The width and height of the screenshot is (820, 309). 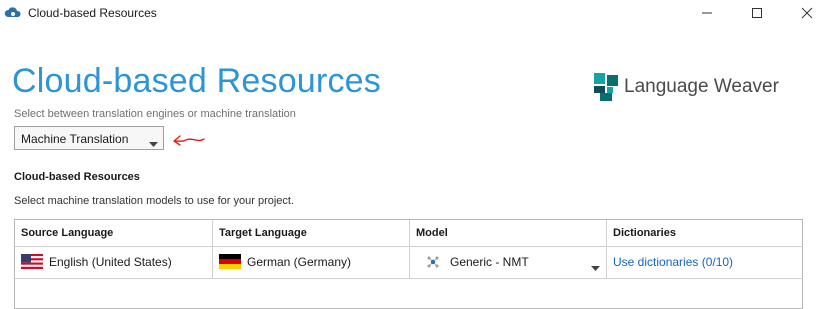 What do you see at coordinates (32, 261) in the screenshot?
I see `us-flag-icon` at bounding box center [32, 261].